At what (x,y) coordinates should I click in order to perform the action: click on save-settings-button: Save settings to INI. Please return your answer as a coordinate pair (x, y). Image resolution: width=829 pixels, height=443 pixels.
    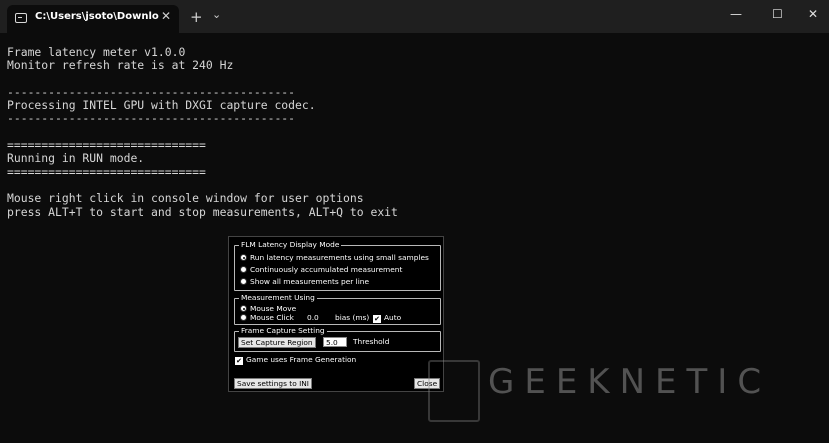
    Looking at the image, I should click on (273, 383).